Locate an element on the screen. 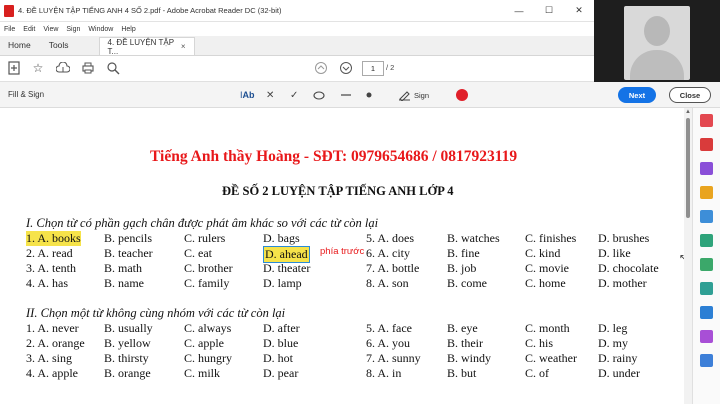 This screenshot has height=404, width=720. answer-option: 6. A. you is located at coordinates (388, 343).